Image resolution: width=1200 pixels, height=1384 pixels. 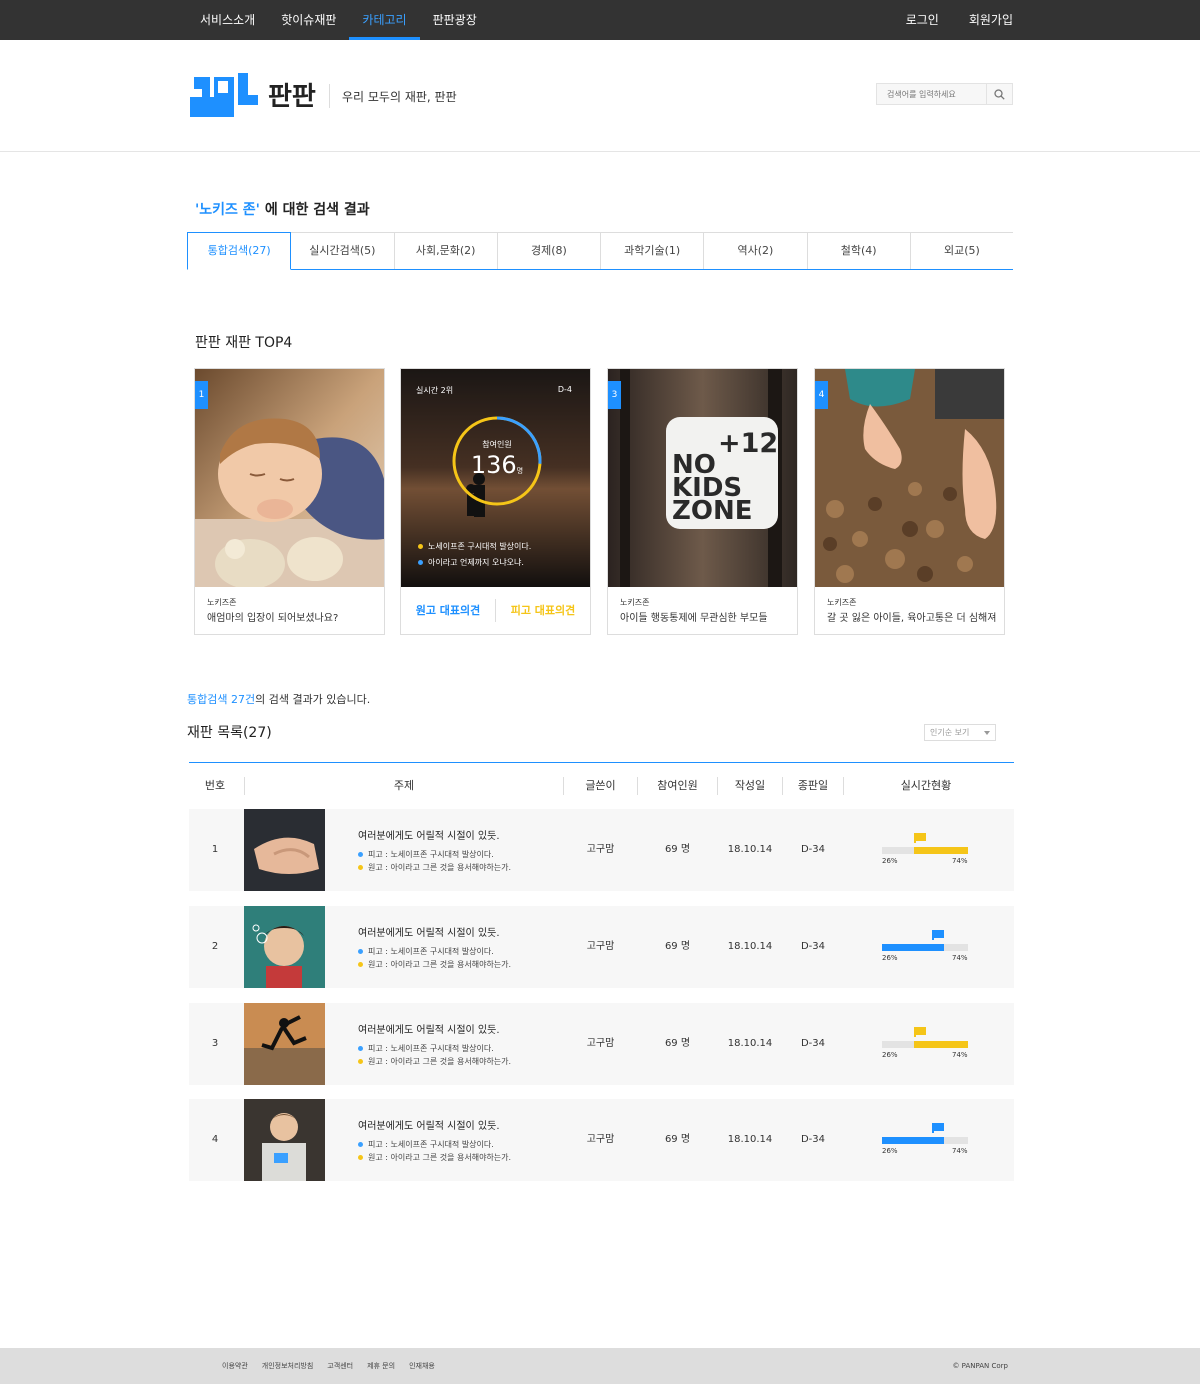 I want to click on footer-links: 이용약관 개인정보처리방침 고객센터 제휴 문의 인재채용, so click(x=328, y=1366).